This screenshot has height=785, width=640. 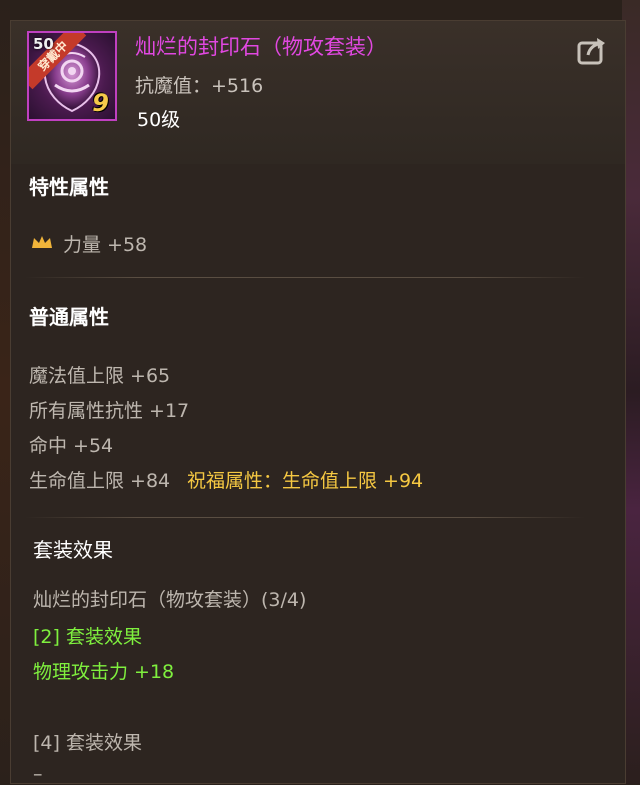 I want to click on set-bonus-4-title: [4] 套装效果, so click(x=87, y=743).